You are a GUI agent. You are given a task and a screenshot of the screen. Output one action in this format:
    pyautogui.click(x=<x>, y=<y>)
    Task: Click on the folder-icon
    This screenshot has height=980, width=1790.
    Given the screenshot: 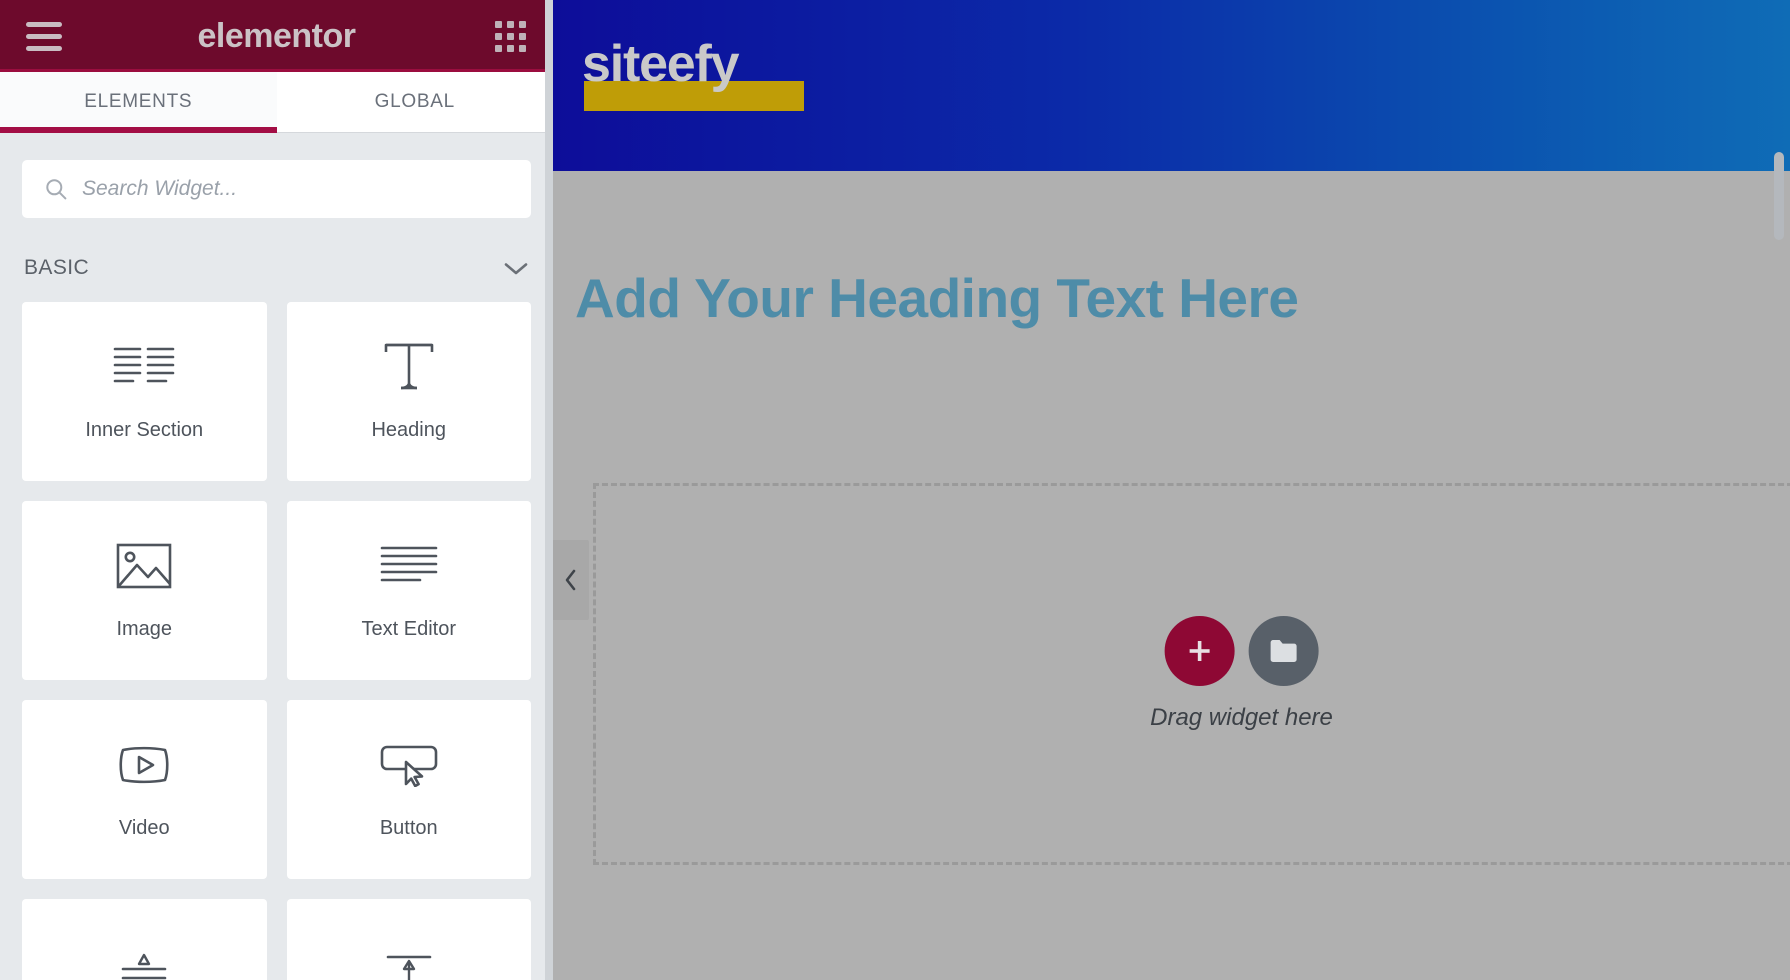 What is the action you would take?
    pyautogui.click(x=1283, y=651)
    